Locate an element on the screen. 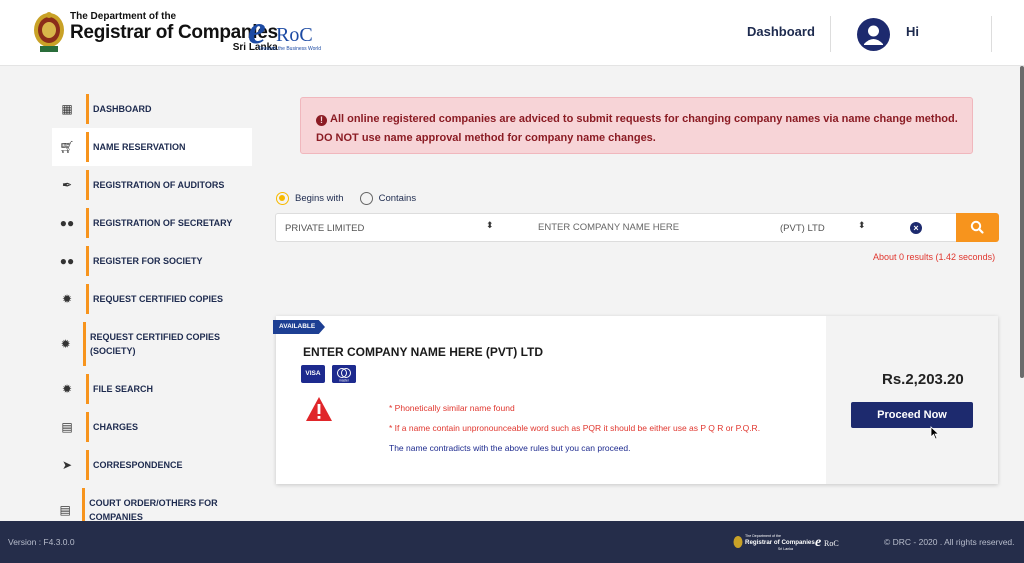  copyright-text: © DRC - 2020 . All rights reserved. is located at coordinates (949, 542).